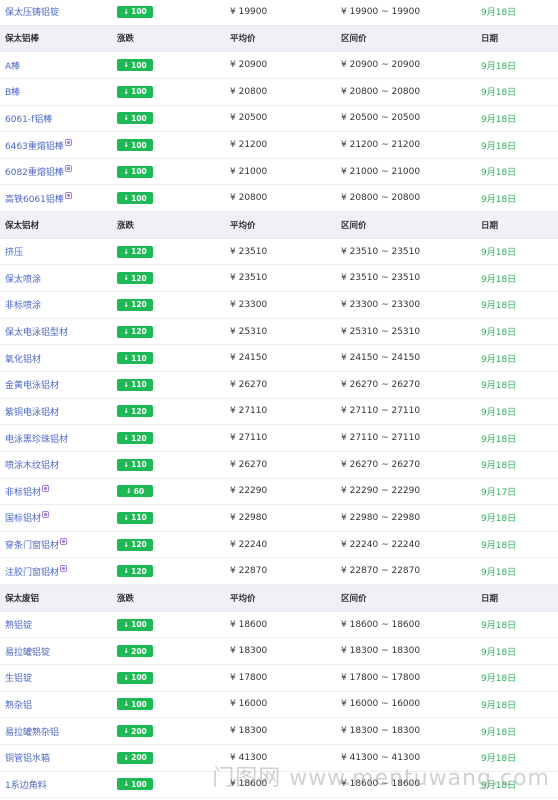 The image size is (558, 800). I want to click on product-link: 国标铝材, so click(23, 517).